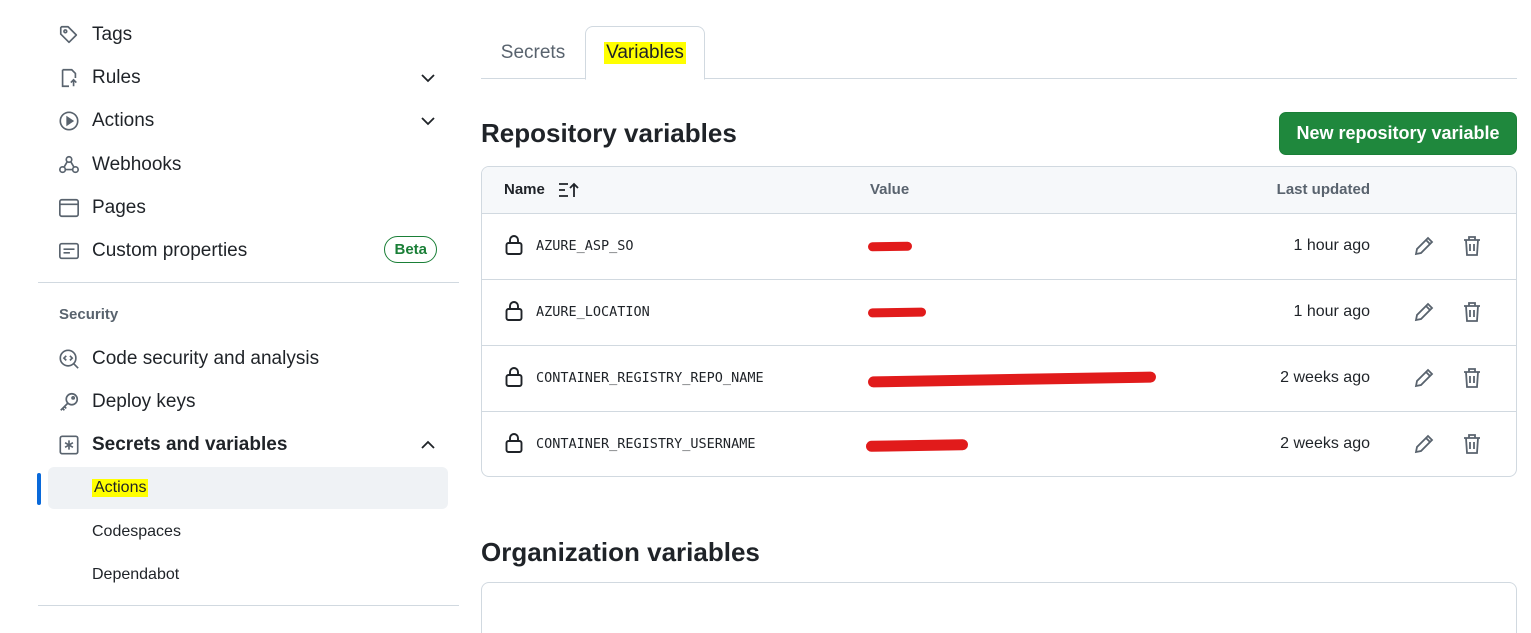 This screenshot has height=633, width=1531. I want to click on codescan-icon, so click(69, 359).